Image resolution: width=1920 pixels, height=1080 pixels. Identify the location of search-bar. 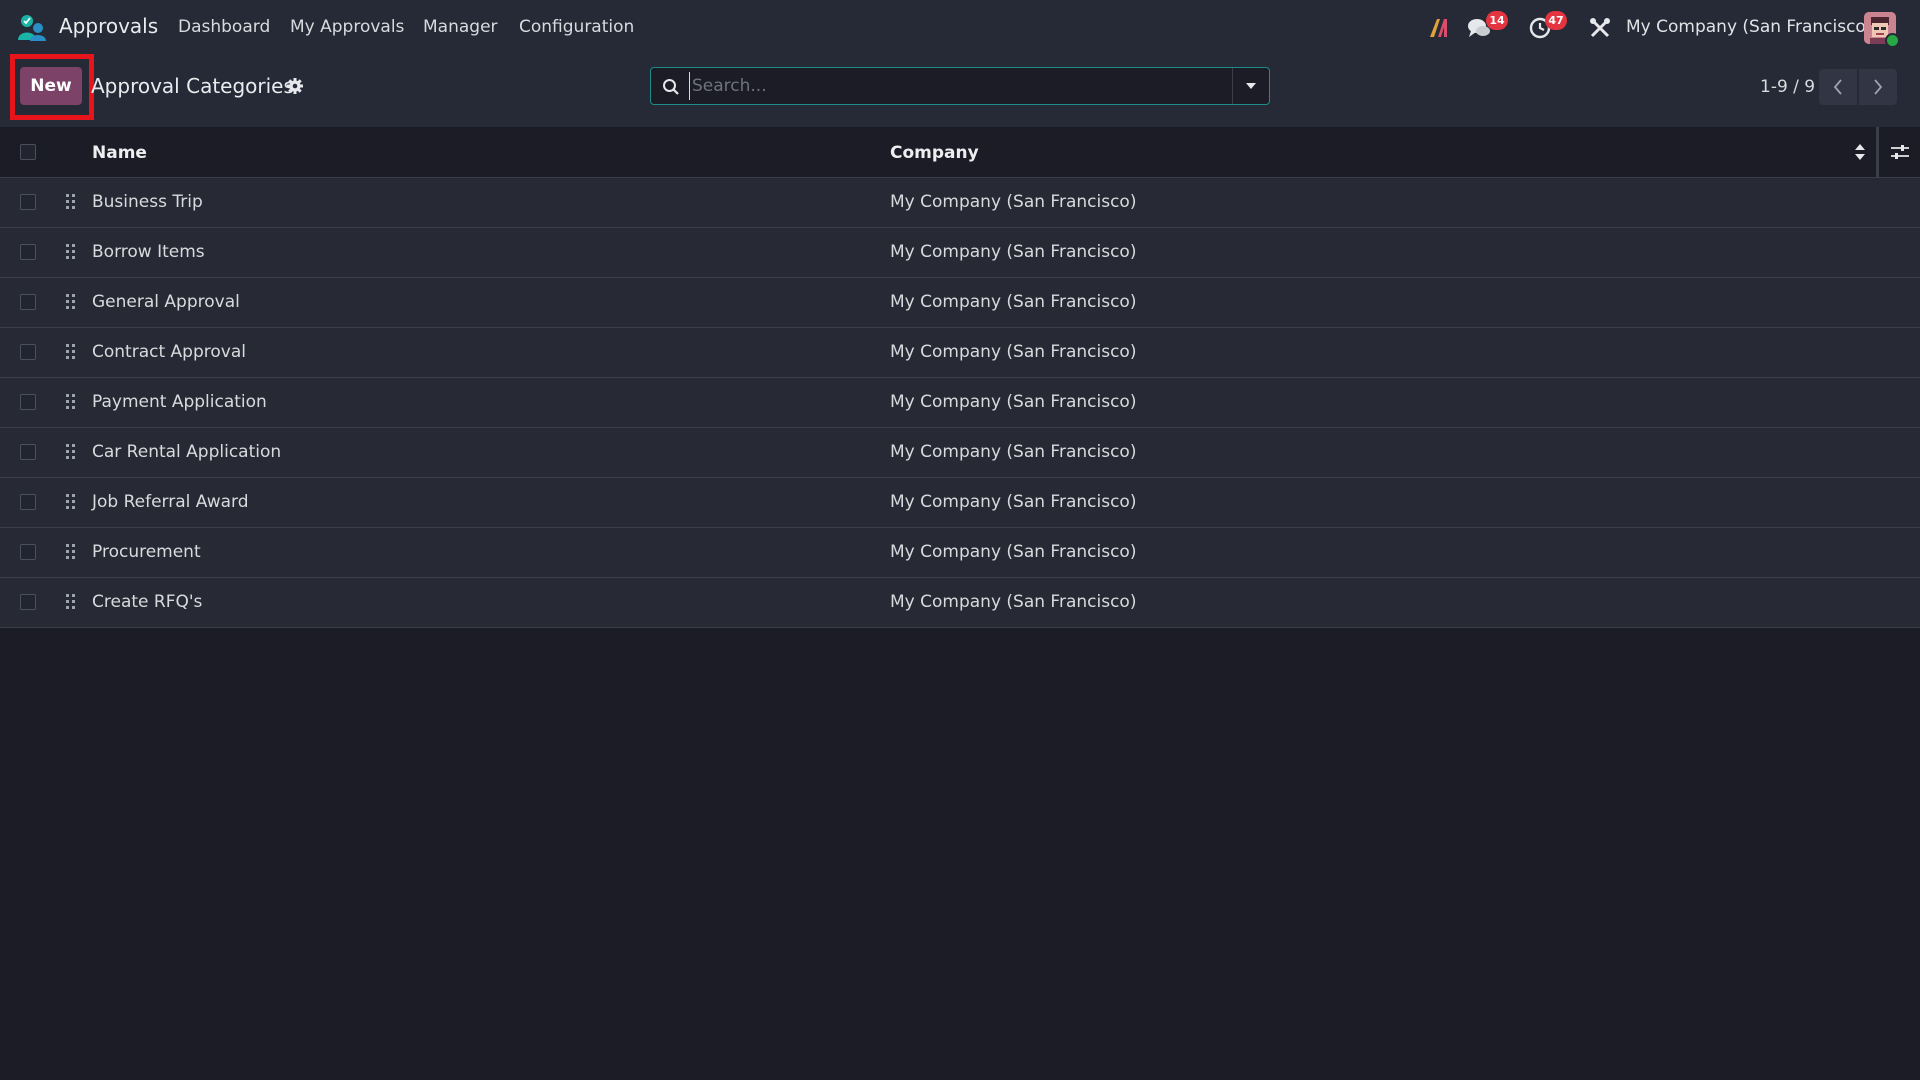
(960, 86).